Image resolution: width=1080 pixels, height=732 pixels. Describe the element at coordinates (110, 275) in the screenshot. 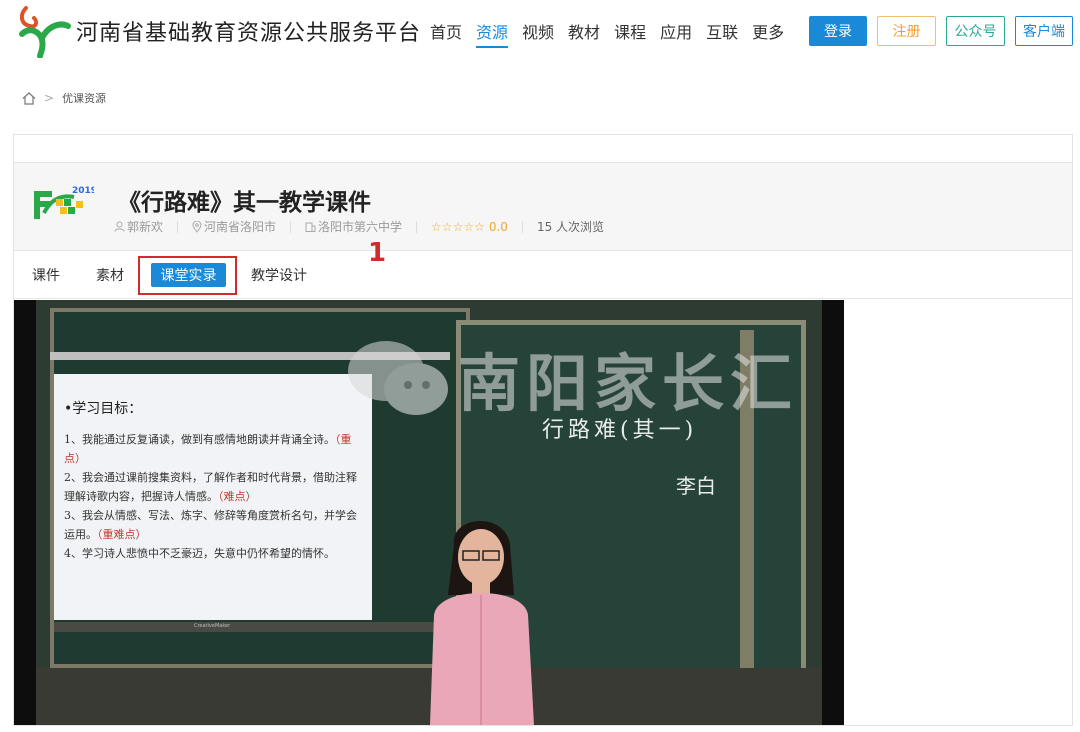

I see `tab-materials: 素材` at that location.